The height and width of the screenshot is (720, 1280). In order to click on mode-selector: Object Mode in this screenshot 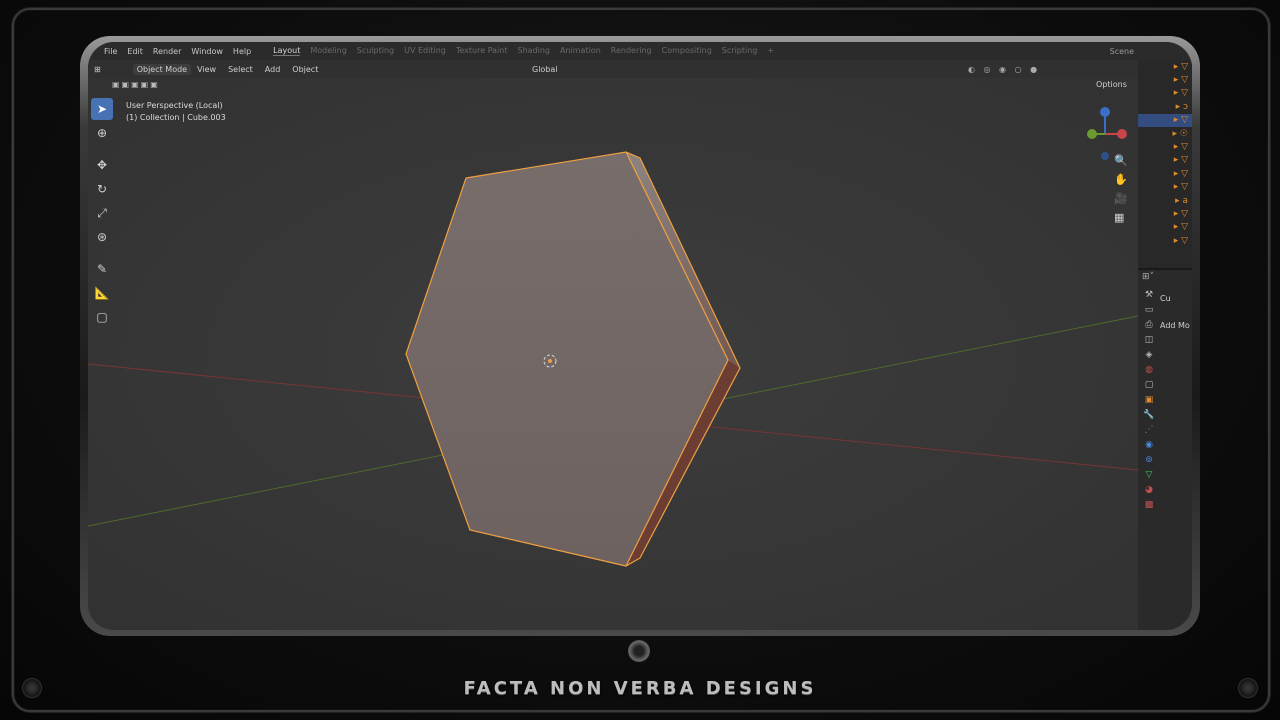, I will do `click(162, 69)`.